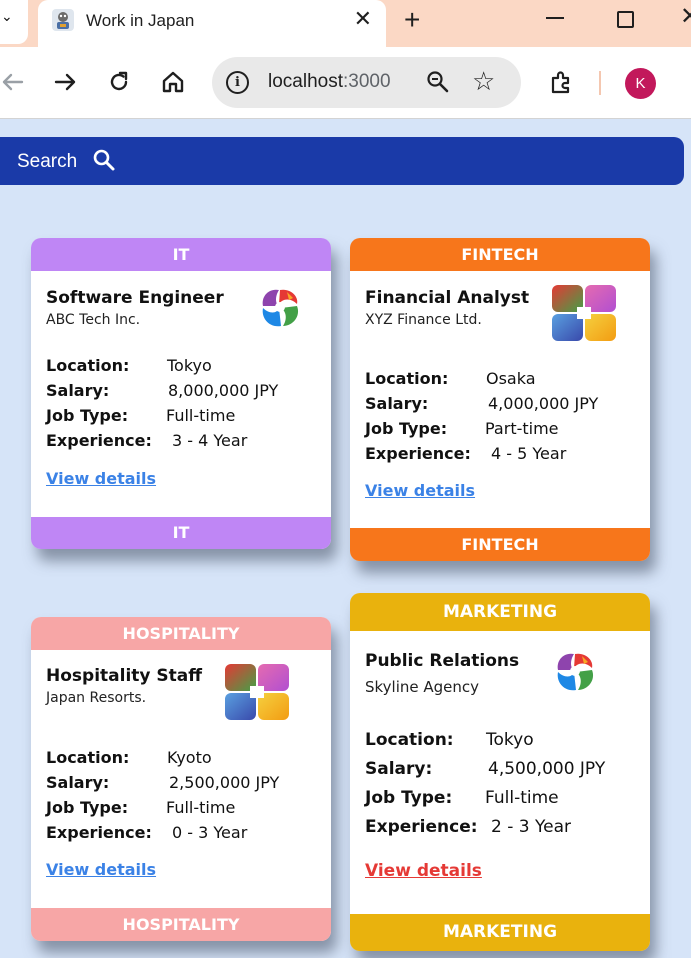  What do you see at coordinates (189, 757) in the screenshot?
I see `location-value: Kyoto` at bounding box center [189, 757].